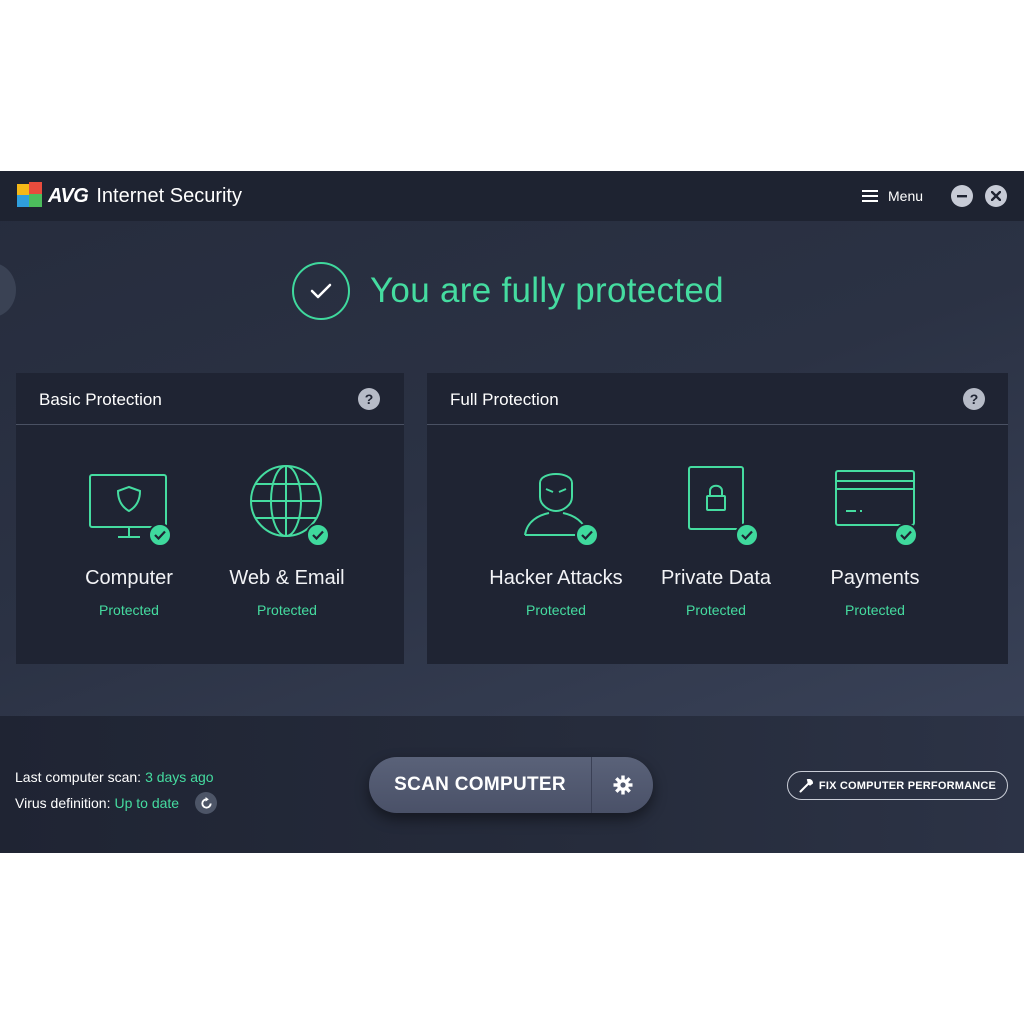  I want to click on feature-private-data: Private Data Protected, so click(716, 541).